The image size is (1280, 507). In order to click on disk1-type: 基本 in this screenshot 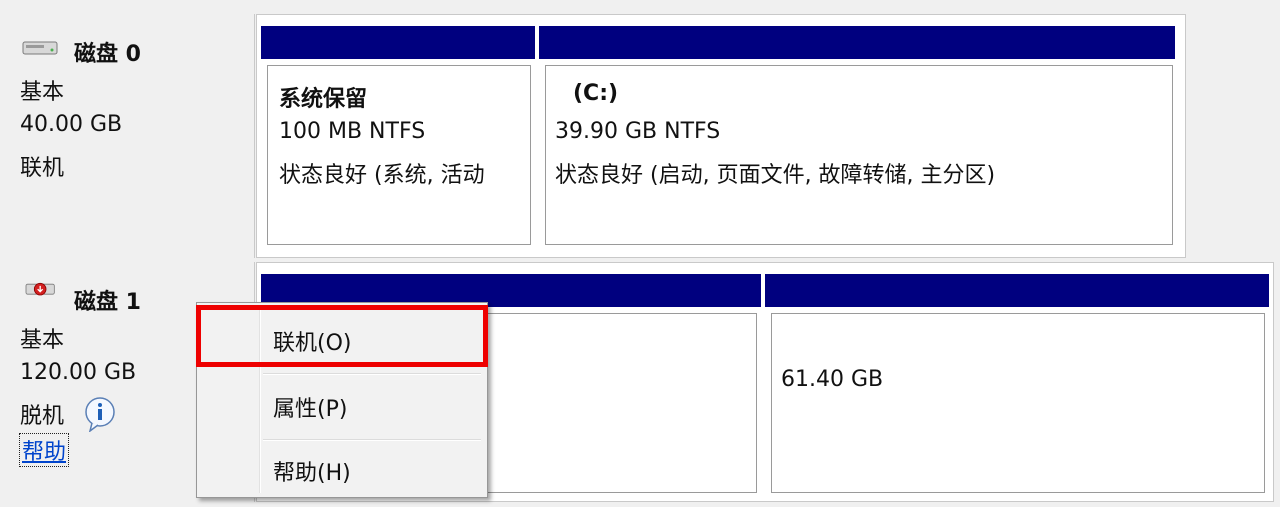, I will do `click(42, 340)`.